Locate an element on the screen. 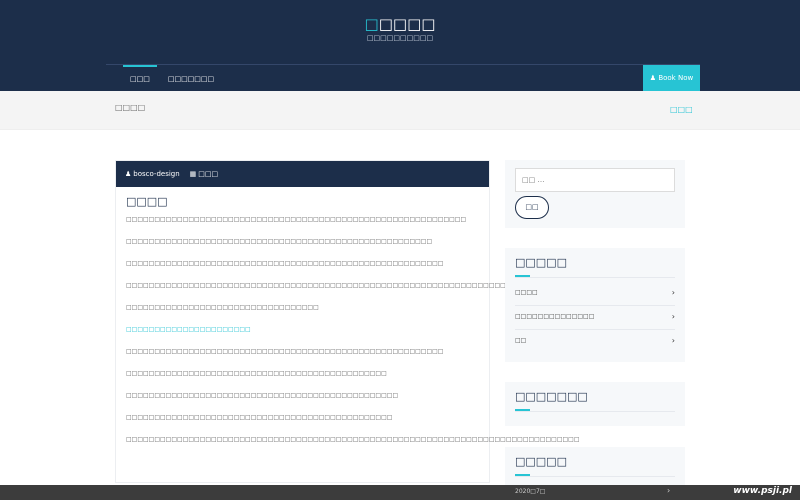 The image size is (800, 500). recent-posts-widget: □□□□□ □□□□ › □□□□□□□□□□□□□□ › □□ › is located at coordinates (595, 305).